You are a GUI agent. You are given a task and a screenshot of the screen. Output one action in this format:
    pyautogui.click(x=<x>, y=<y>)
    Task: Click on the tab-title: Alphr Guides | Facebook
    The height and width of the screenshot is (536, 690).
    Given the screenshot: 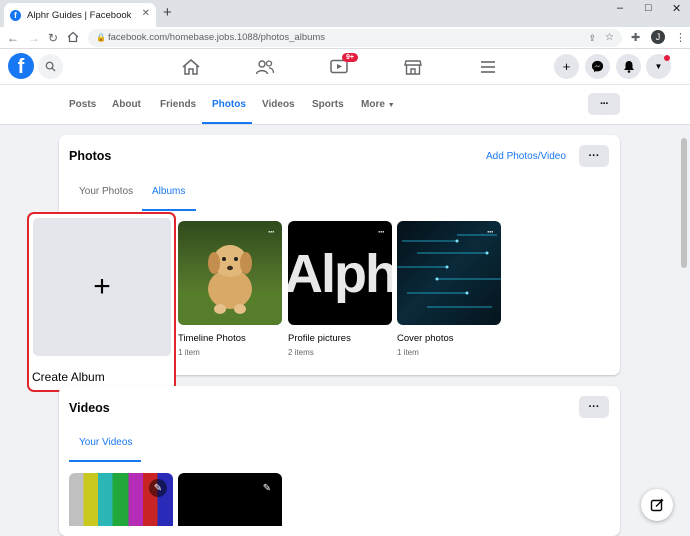 What is the action you would take?
    pyautogui.click(x=79, y=15)
    